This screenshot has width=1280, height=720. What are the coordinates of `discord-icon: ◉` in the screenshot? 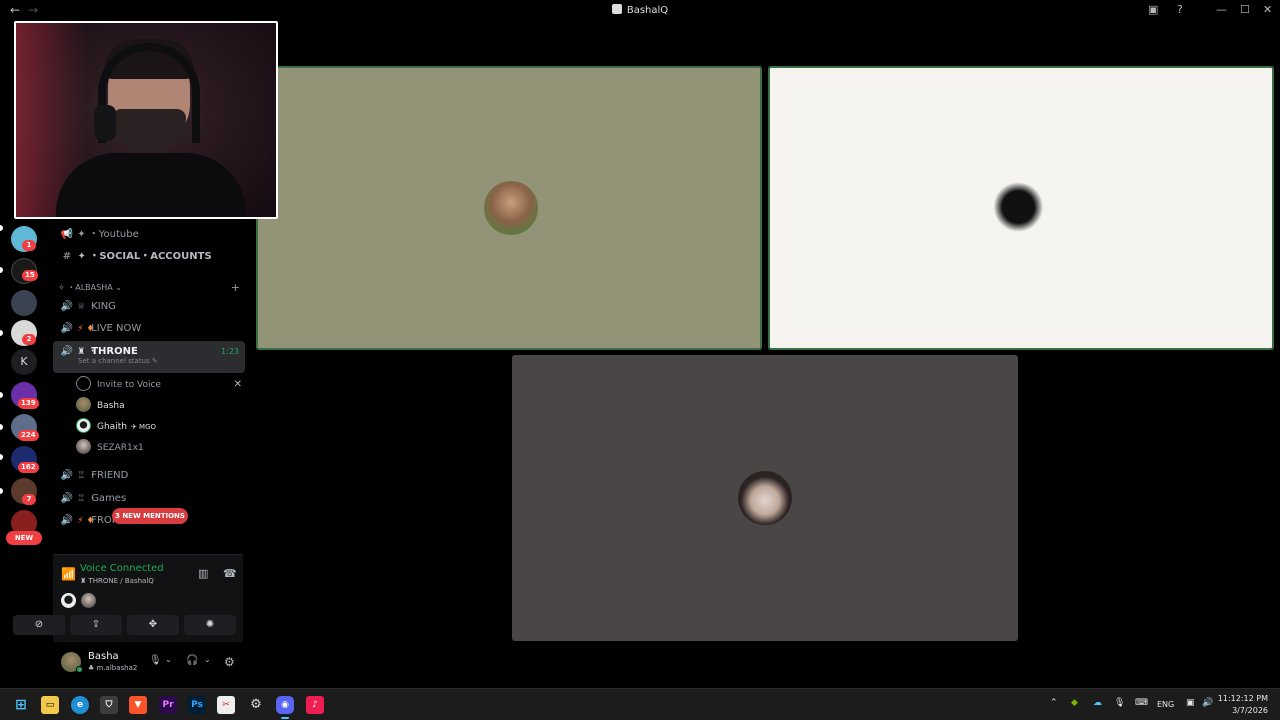 It's located at (285, 707).